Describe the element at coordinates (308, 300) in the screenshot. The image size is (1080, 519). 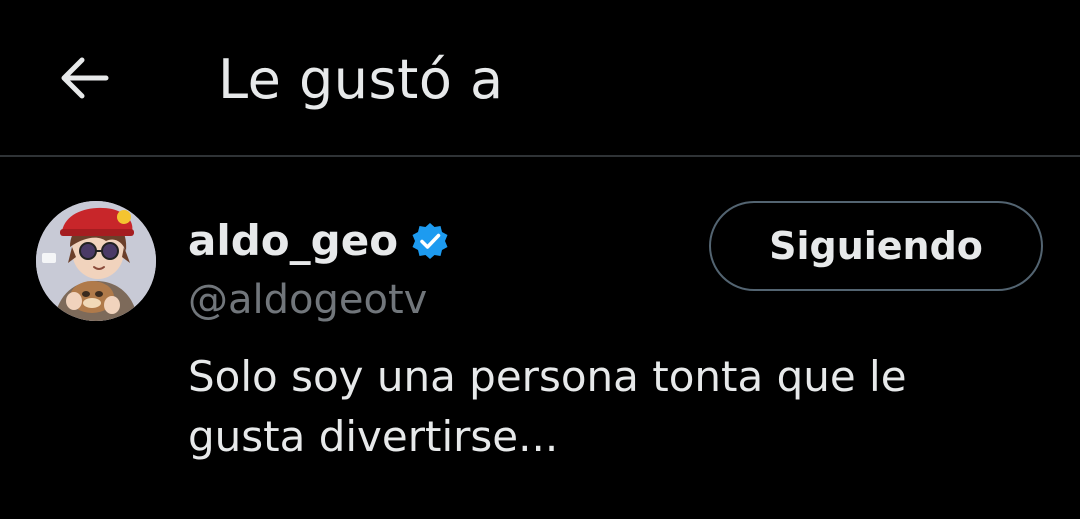
I see `user-handle: @aldogeotv` at that location.